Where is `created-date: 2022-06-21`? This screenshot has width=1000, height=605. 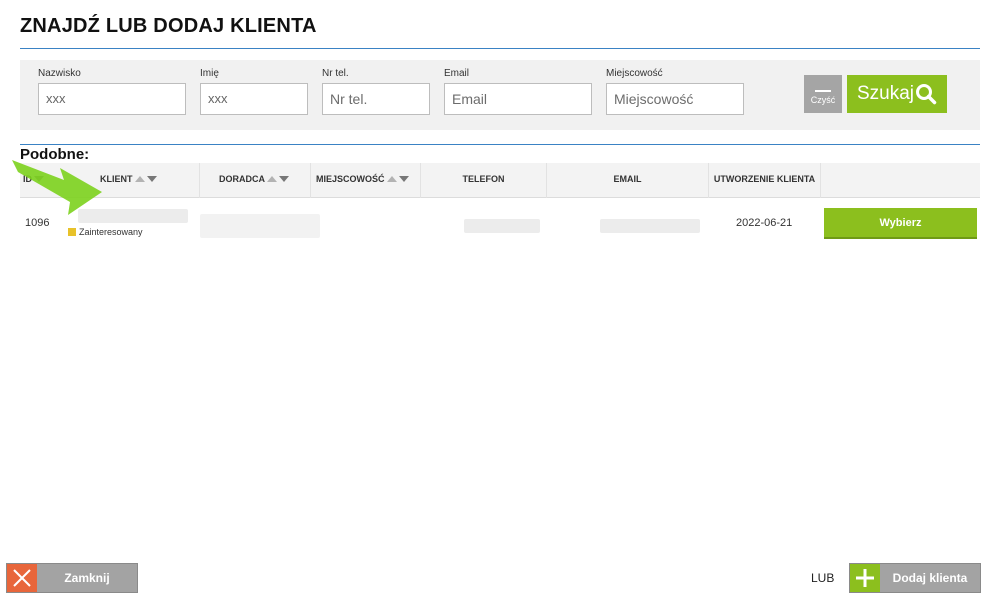 created-date: 2022-06-21 is located at coordinates (764, 223).